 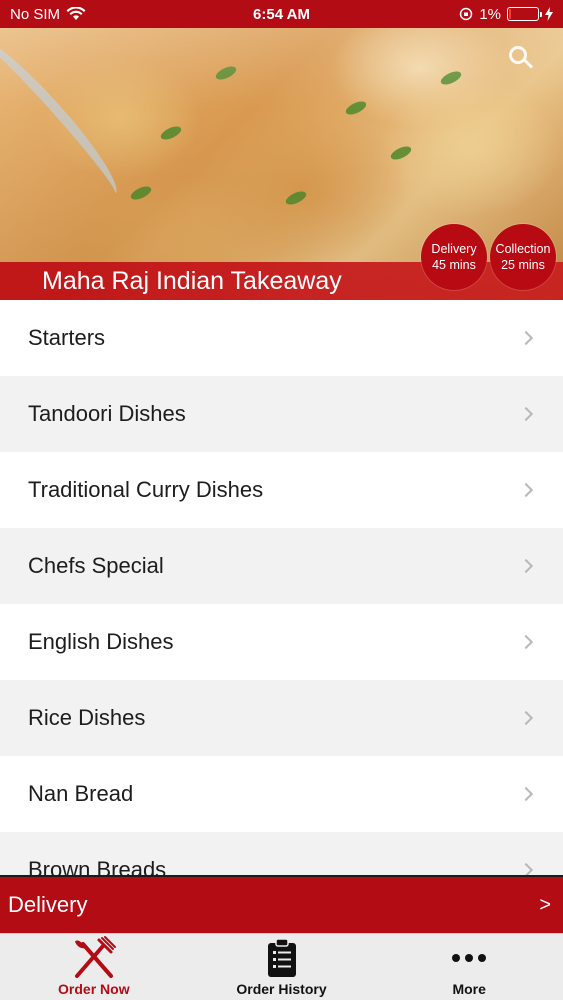 I want to click on delivery-badge-time: 45 mins, so click(x=454, y=265).